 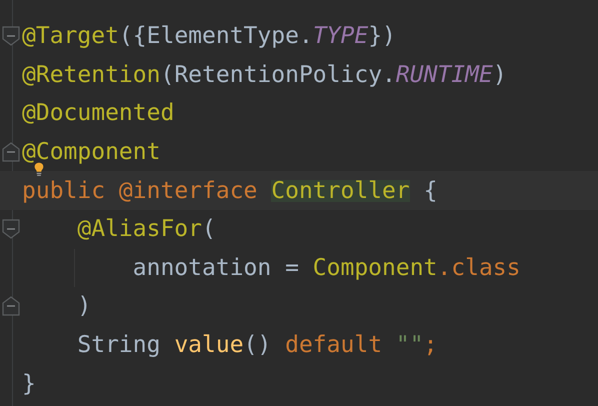 I want to click on code-line: @Retention(RetentionPolicy.RUNTIME), so click(x=264, y=75).